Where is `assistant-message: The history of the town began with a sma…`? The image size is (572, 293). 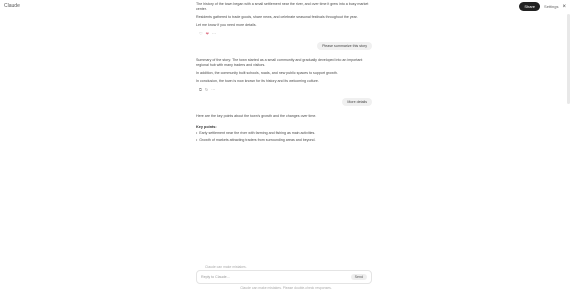
assistant-message: The history of the town began with a sma… is located at coordinates (284, 15).